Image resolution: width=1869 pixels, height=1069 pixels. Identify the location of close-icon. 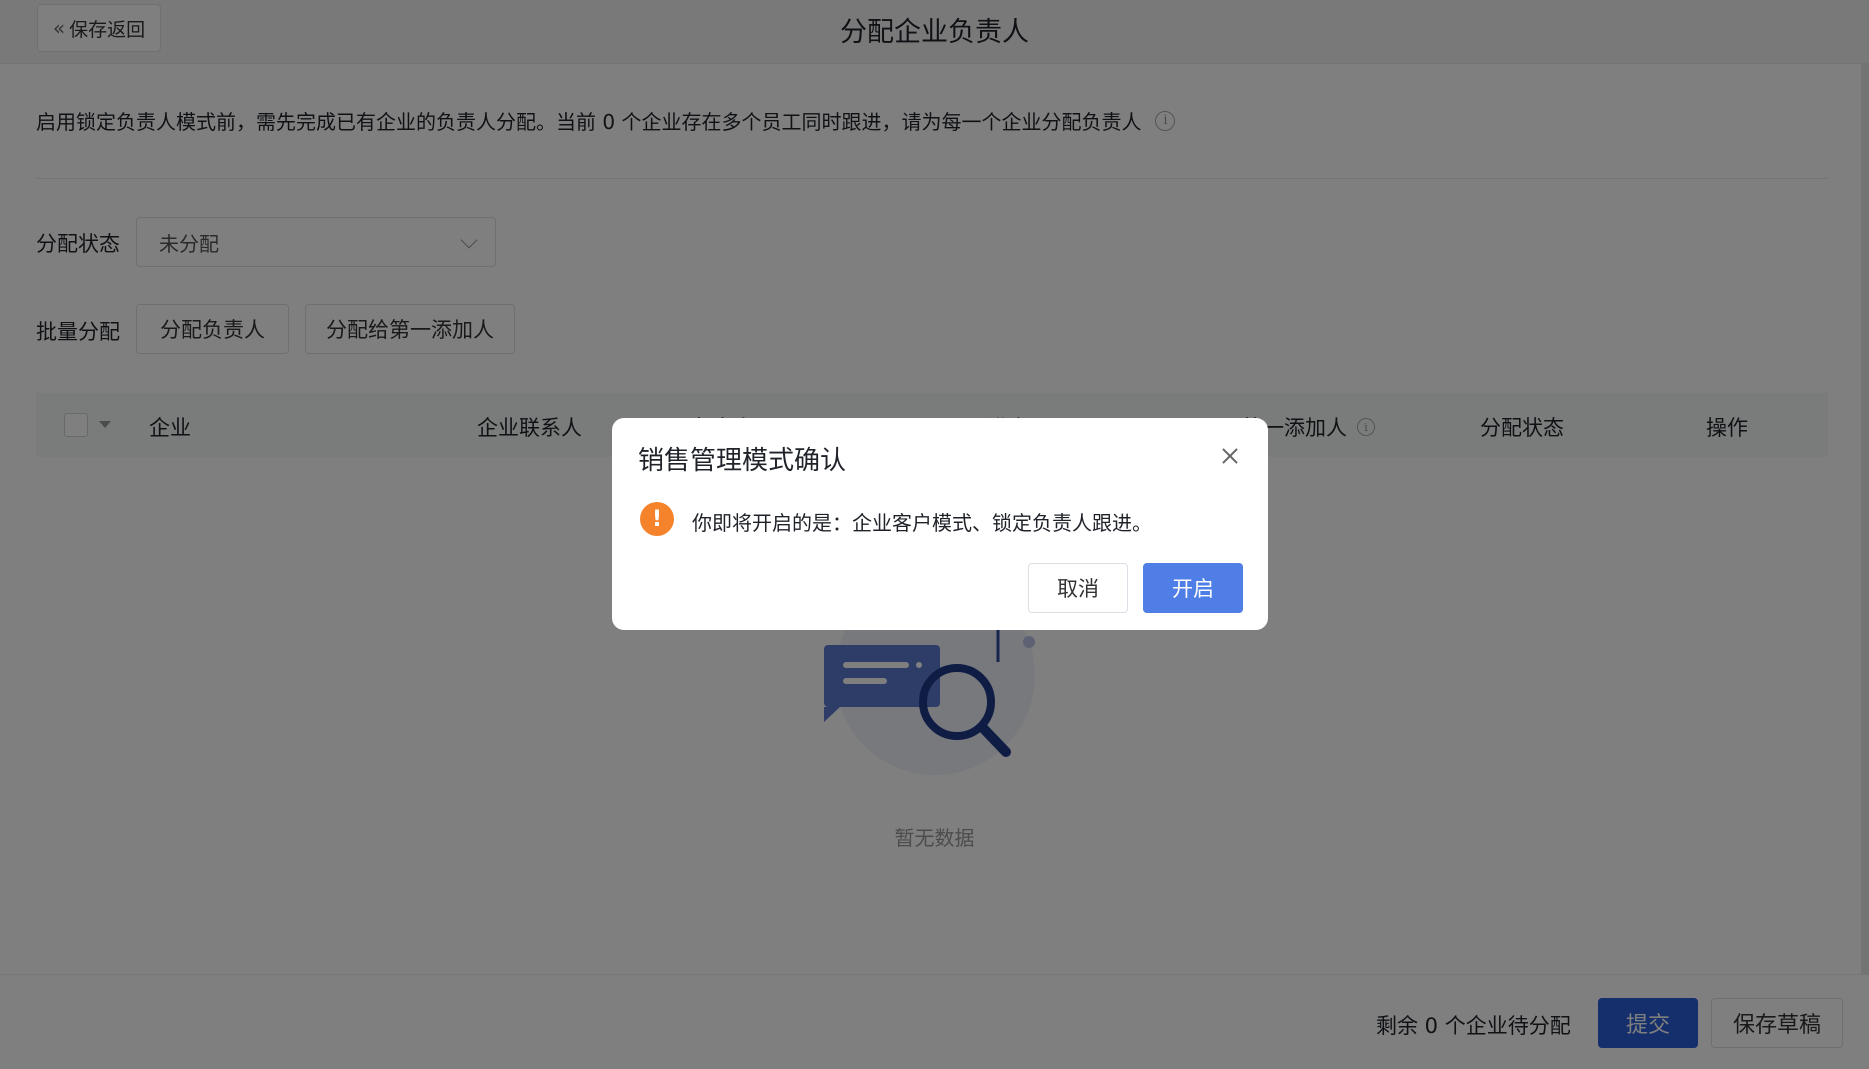
(1230, 456).